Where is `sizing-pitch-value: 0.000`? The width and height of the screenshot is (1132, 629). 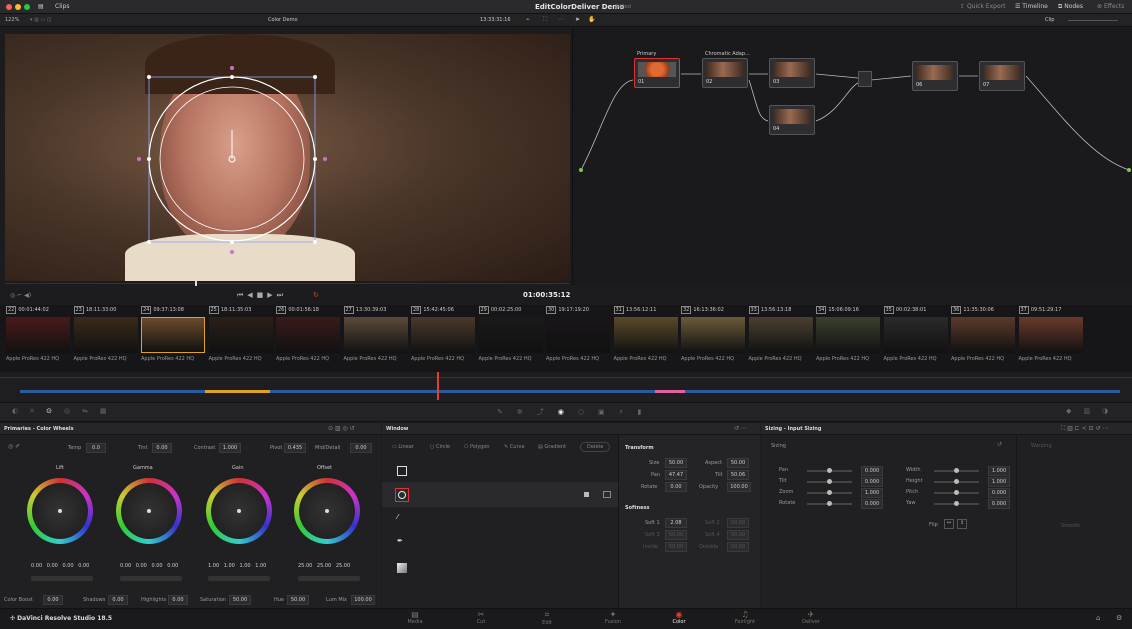
sizing-pitch-value: 0.000 is located at coordinates (999, 493).